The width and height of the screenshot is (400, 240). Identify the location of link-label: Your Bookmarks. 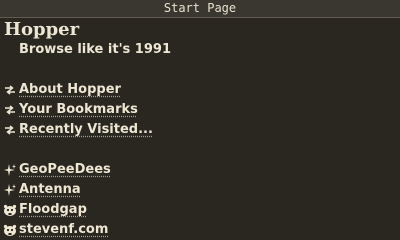
(78, 109).